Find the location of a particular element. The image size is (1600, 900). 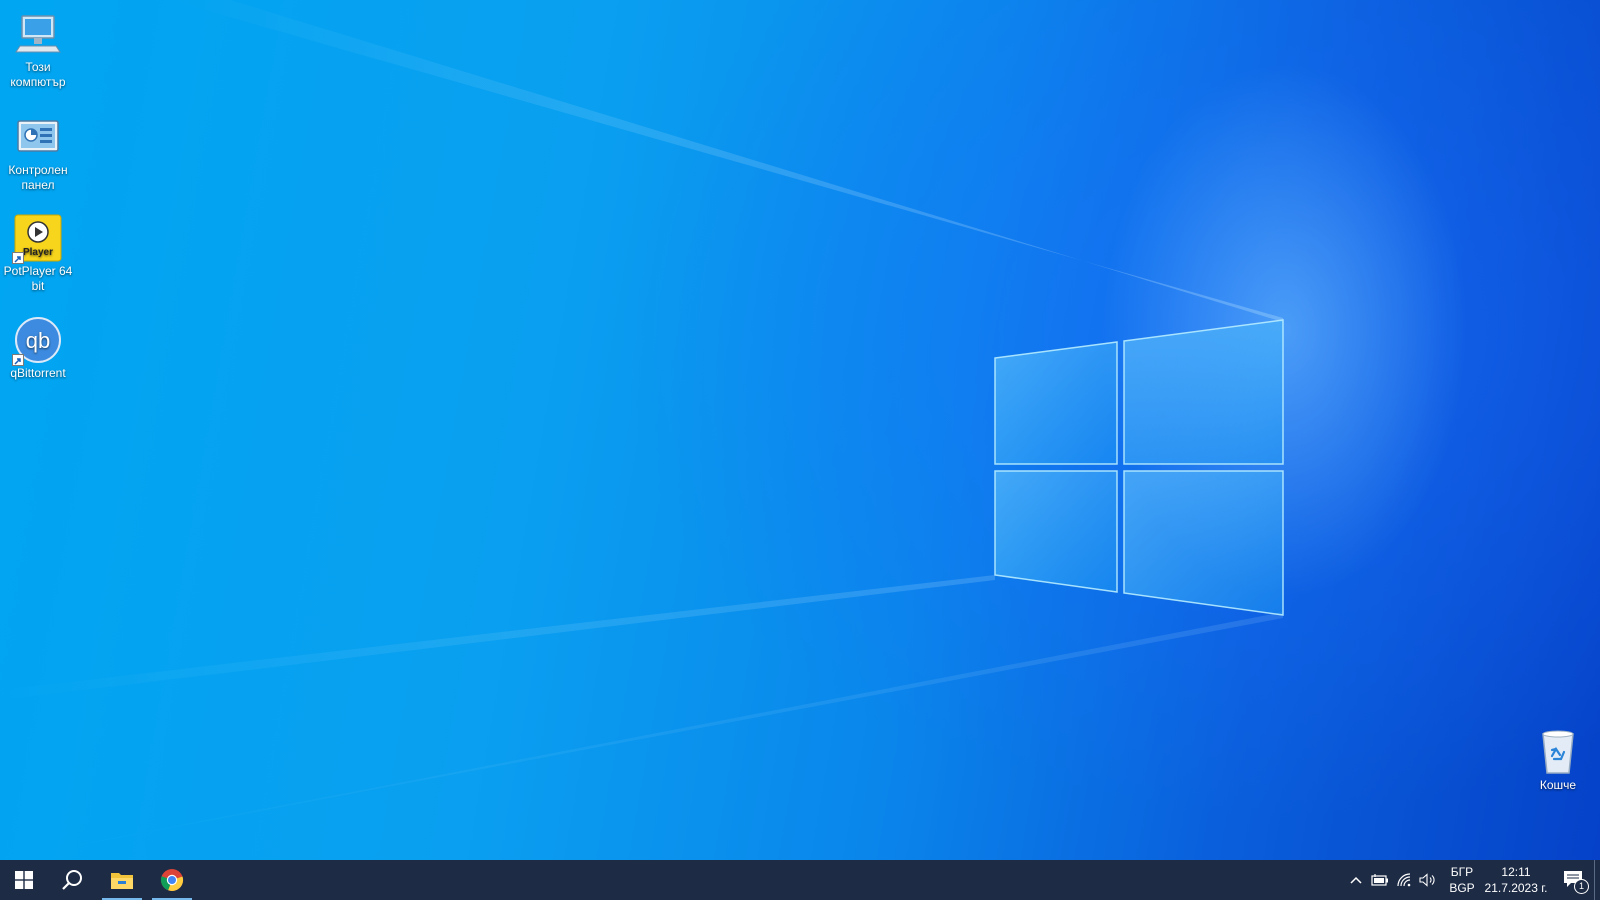

language-line2: BGP is located at coordinates (1462, 888).